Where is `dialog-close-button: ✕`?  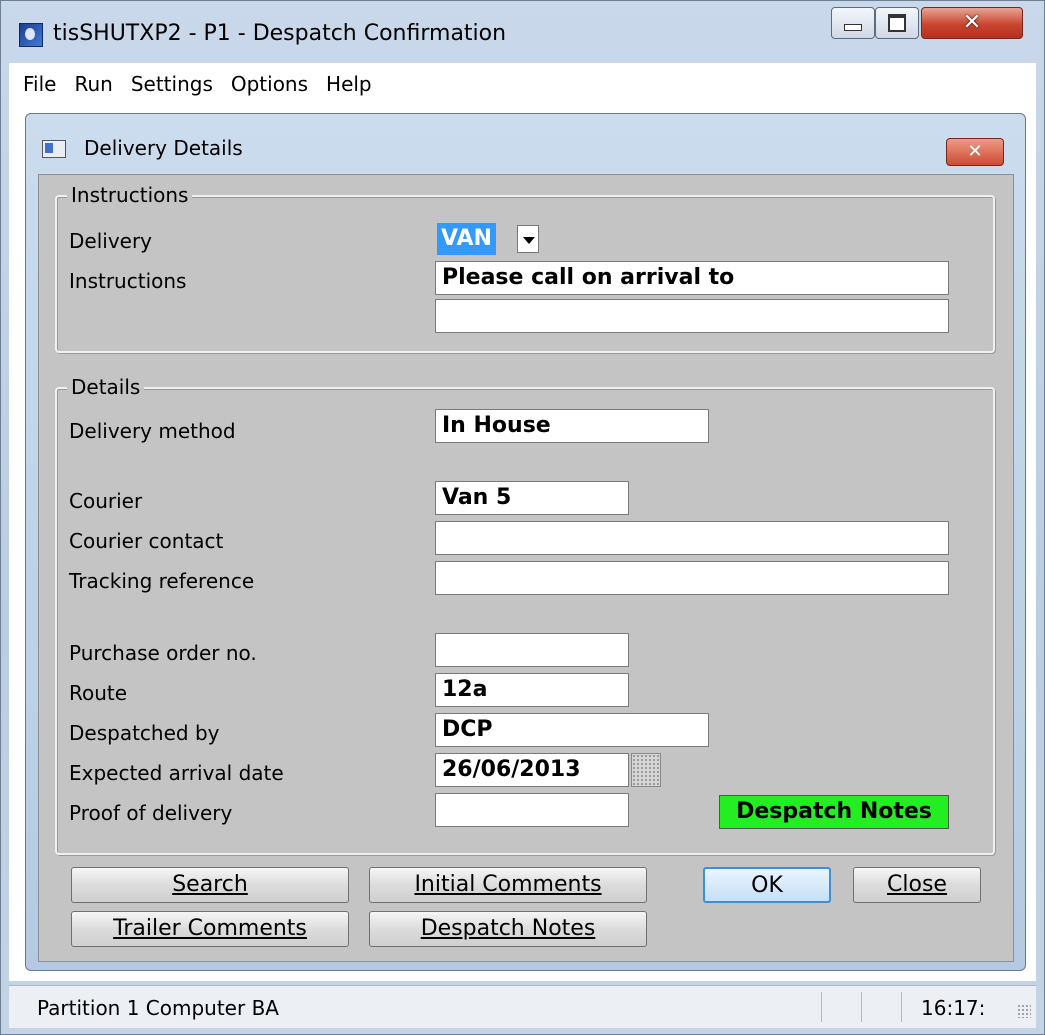 dialog-close-button: ✕ is located at coordinates (975, 152).